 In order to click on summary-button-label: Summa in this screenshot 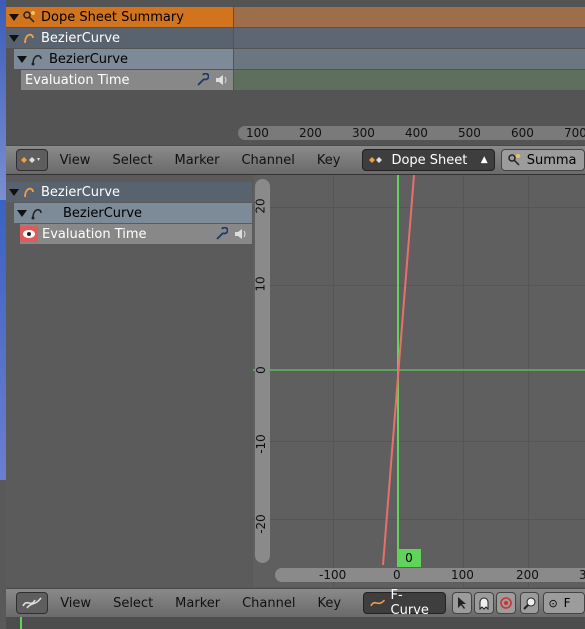, I will do `click(551, 160)`.